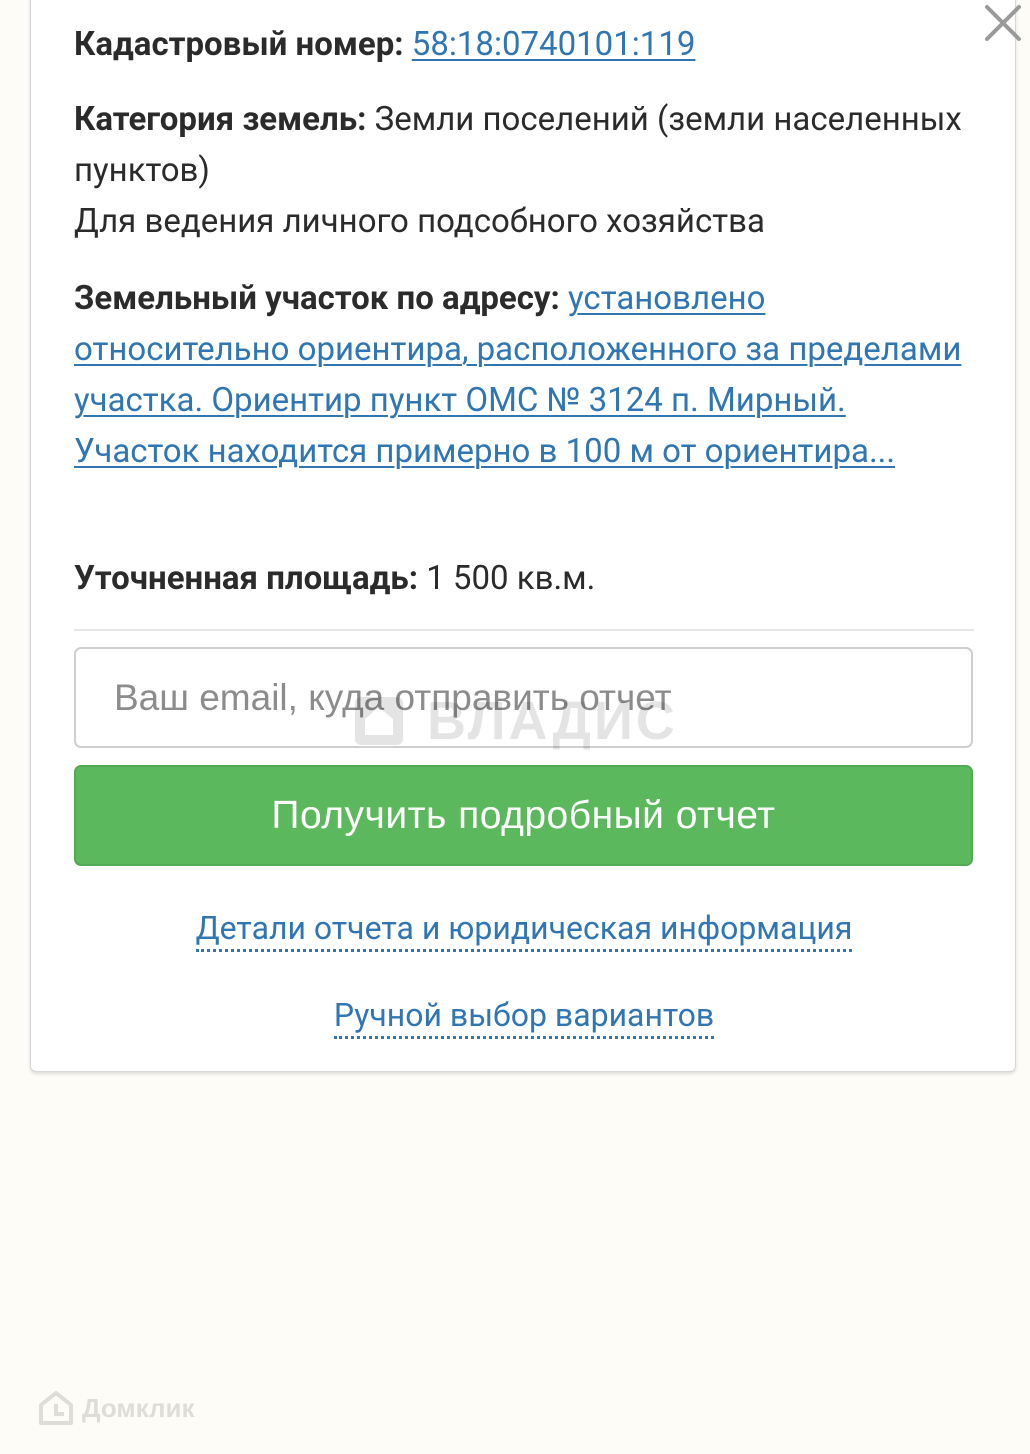 The image size is (1030, 1454). I want to click on divider, so click(524, 630).